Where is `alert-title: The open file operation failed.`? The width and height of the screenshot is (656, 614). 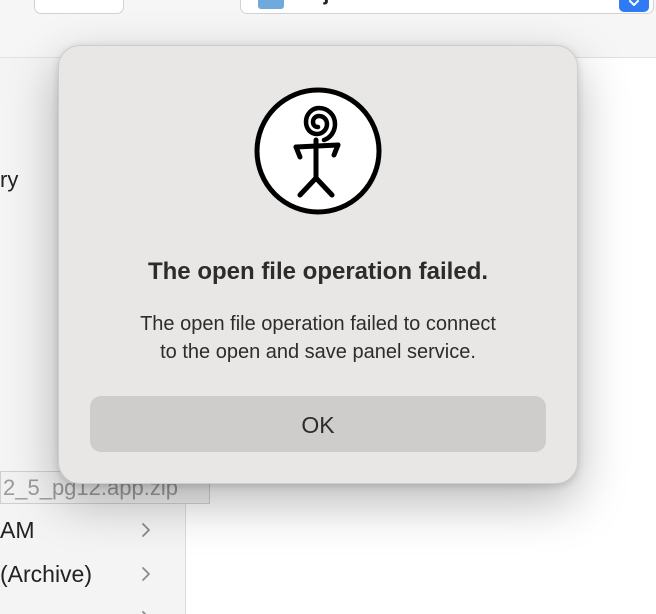
alert-title: The open file operation failed. is located at coordinates (318, 271).